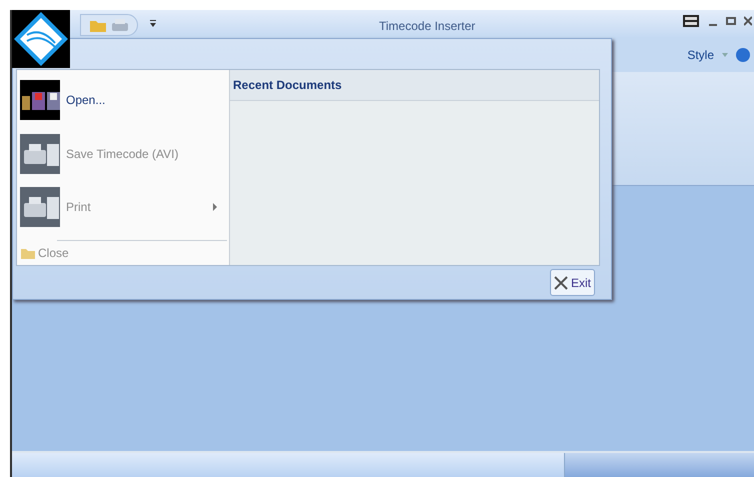 The height and width of the screenshot is (477, 754). Describe the element at coordinates (731, 21) in the screenshot. I see `maximize-icon` at that location.